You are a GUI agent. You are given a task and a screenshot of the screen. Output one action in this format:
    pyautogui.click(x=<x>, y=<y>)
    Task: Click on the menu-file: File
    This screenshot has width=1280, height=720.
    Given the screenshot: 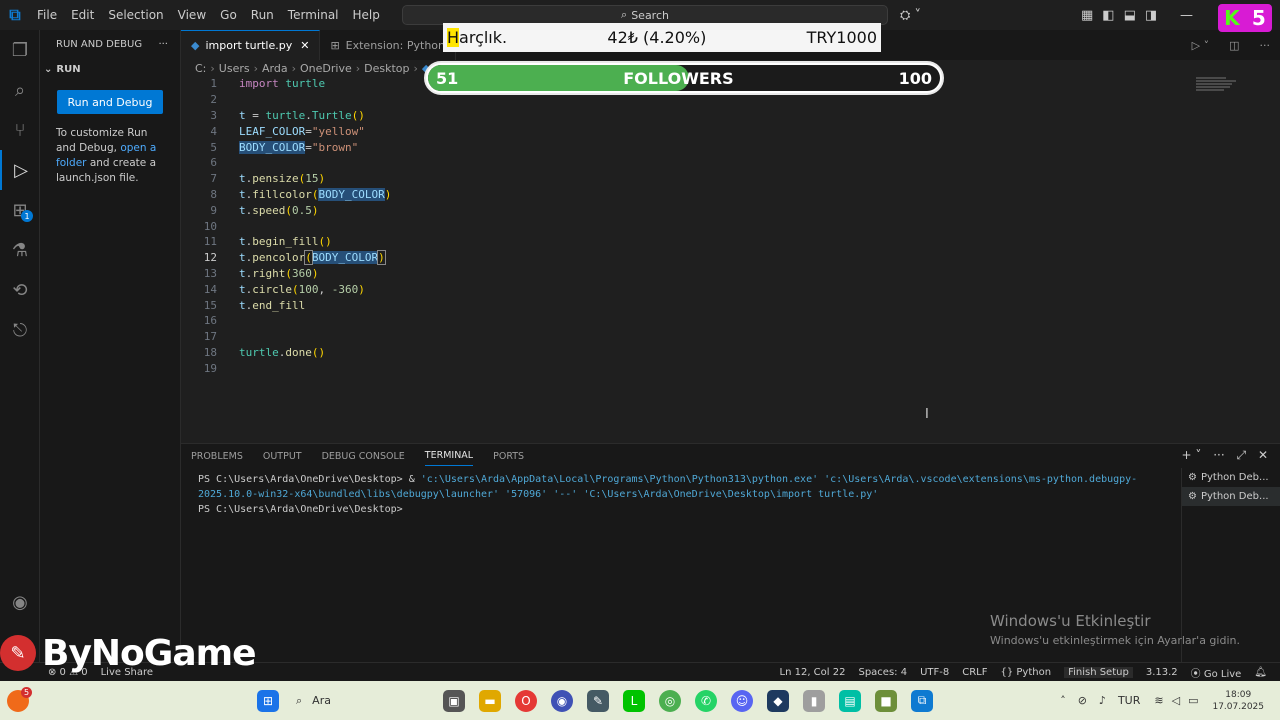 What is the action you would take?
    pyautogui.click(x=47, y=15)
    